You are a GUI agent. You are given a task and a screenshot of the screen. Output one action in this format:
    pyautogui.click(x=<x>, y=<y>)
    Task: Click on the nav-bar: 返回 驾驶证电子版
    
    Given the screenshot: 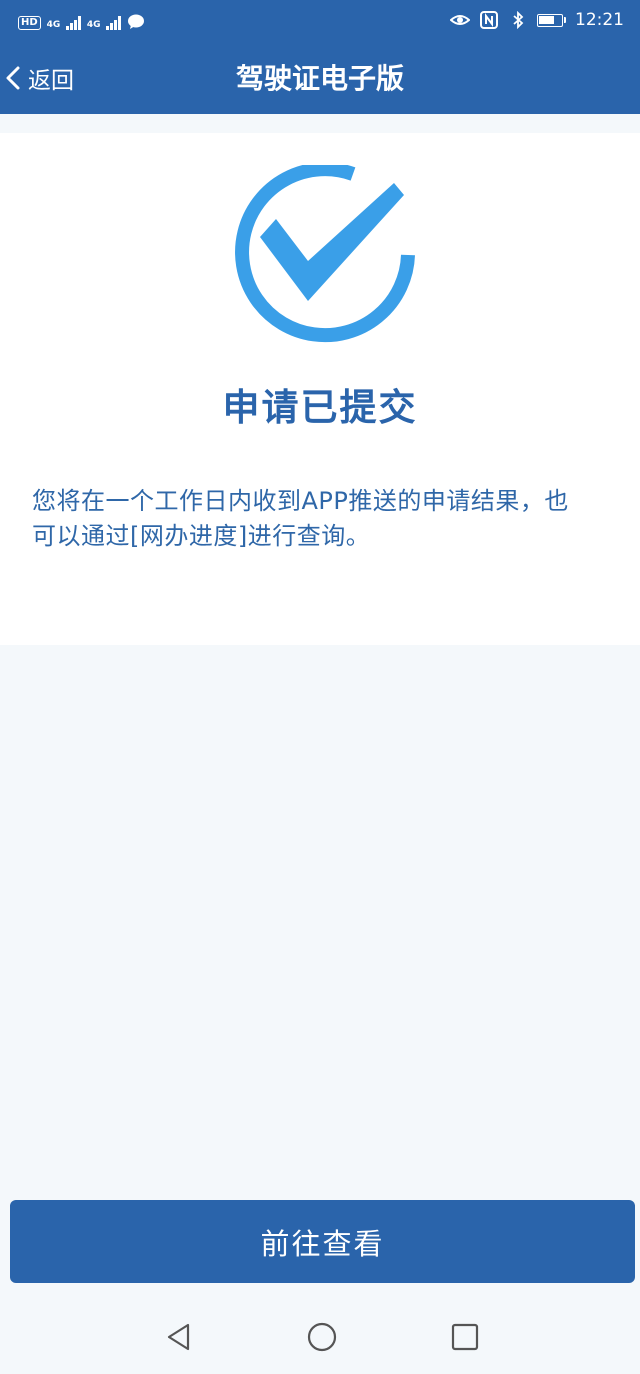 What is the action you would take?
    pyautogui.click(x=320, y=79)
    